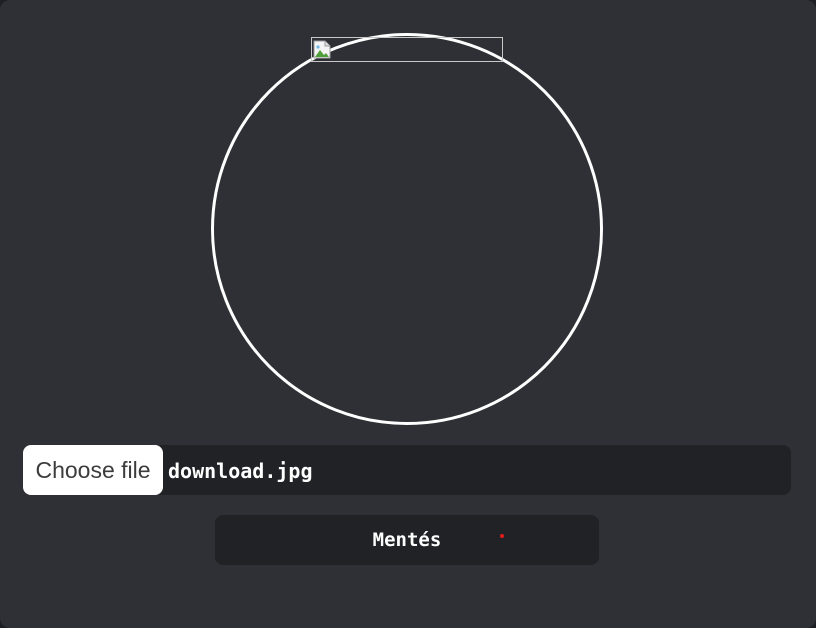  Describe the element at coordinates (322, 49) in the screenshot. I see `broken-image-icon` at that location.